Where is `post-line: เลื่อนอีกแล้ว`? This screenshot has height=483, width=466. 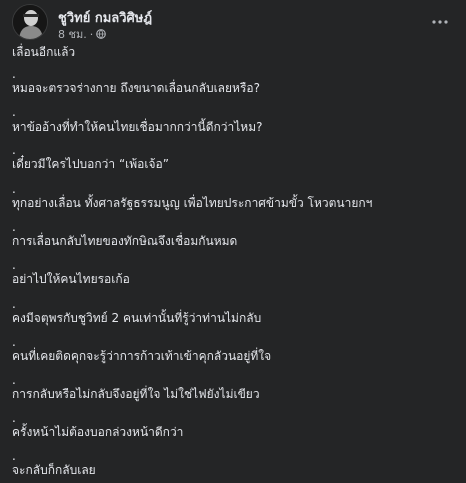
post-line: เลื่อนอีกแล้ว is located at coordinates (44, 52).